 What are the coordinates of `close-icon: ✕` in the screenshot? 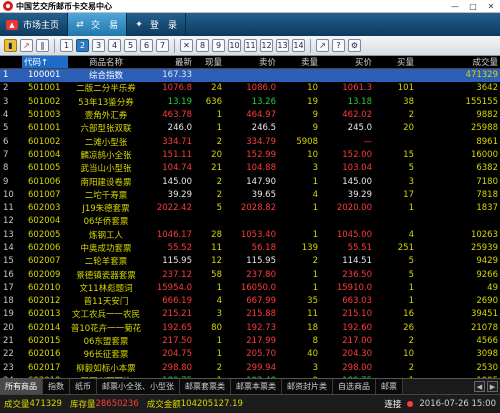 It's located at (491, 6).